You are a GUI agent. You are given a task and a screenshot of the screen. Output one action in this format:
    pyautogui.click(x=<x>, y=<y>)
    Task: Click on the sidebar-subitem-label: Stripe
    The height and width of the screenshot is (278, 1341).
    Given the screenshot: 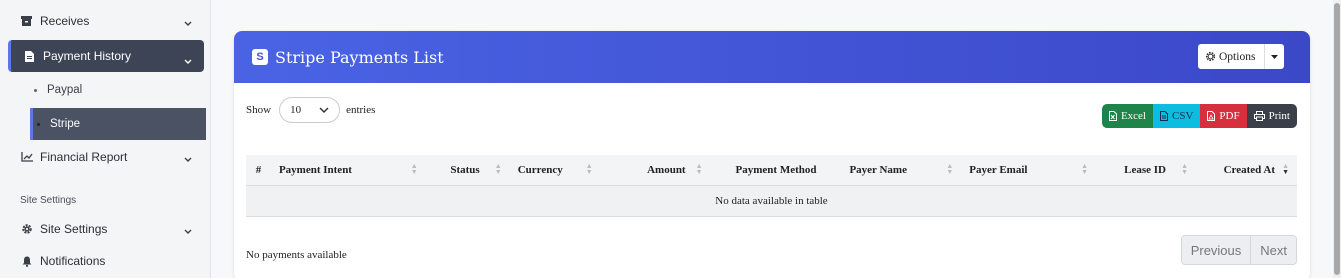 What is the action you would take?
    pyautogui.click(x=65, y=124)
    